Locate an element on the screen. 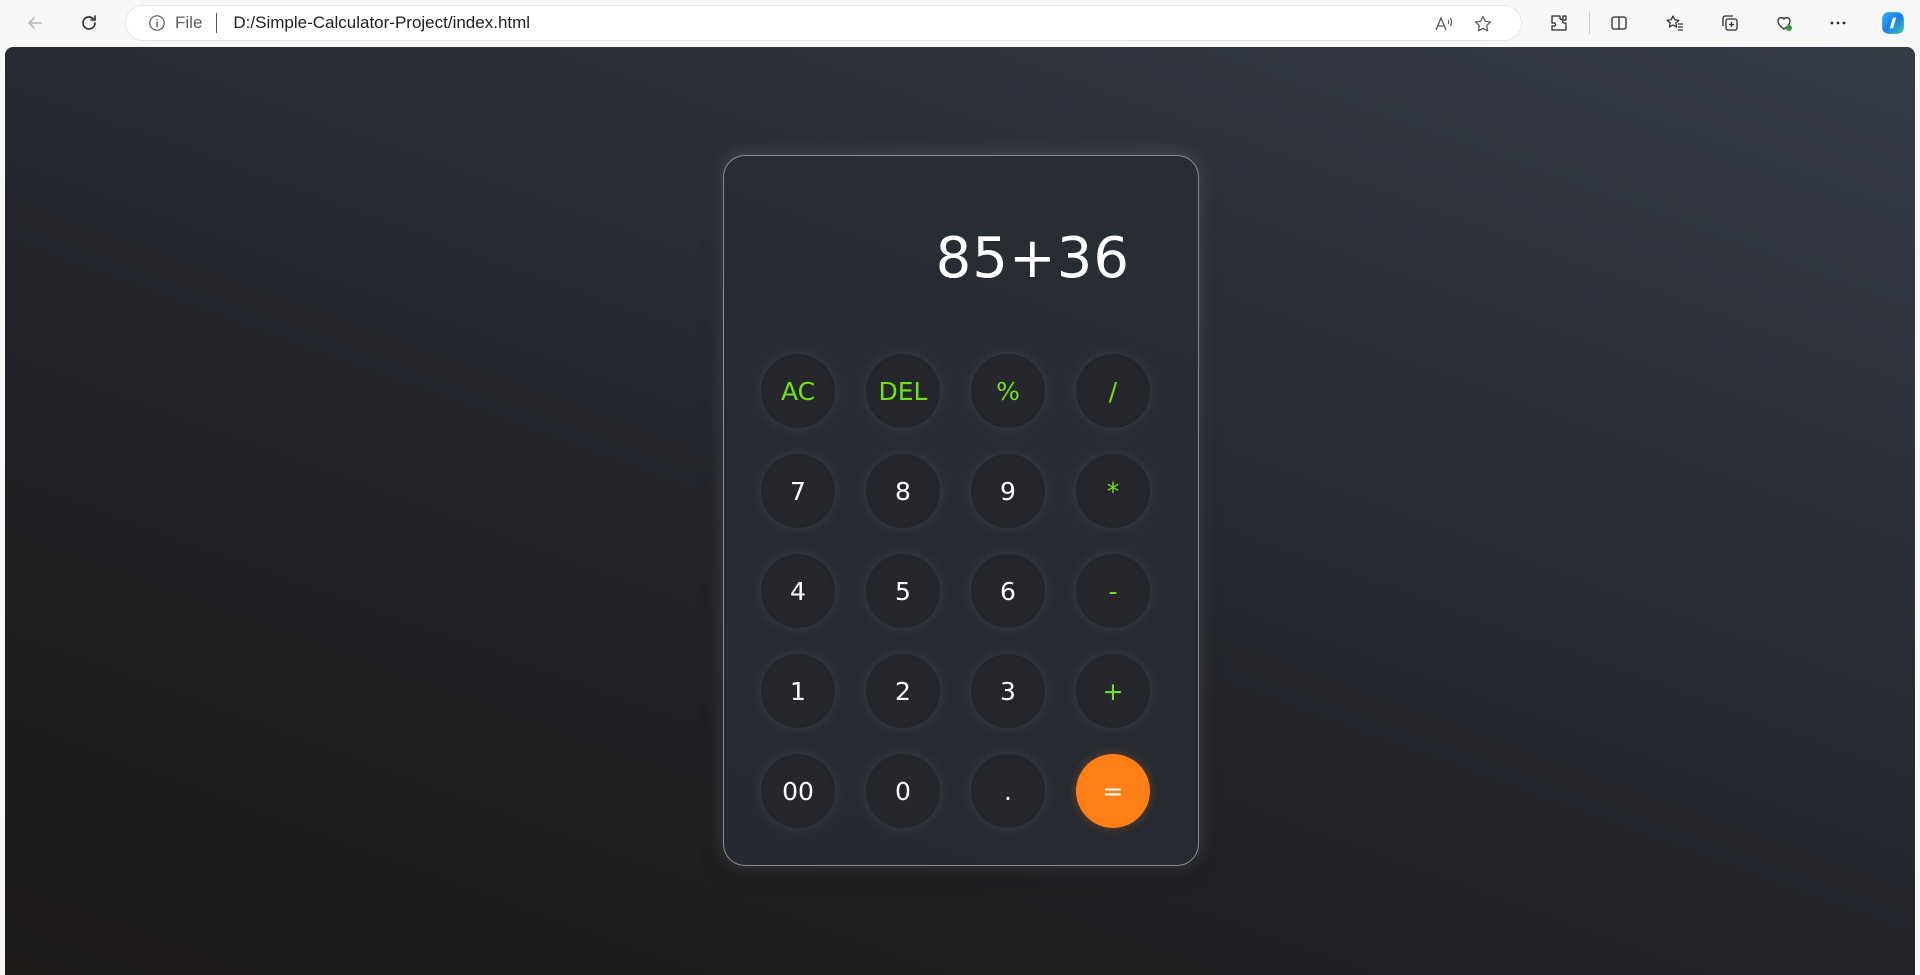  digit-1-button: 1 is located at coordinates (798, 691).